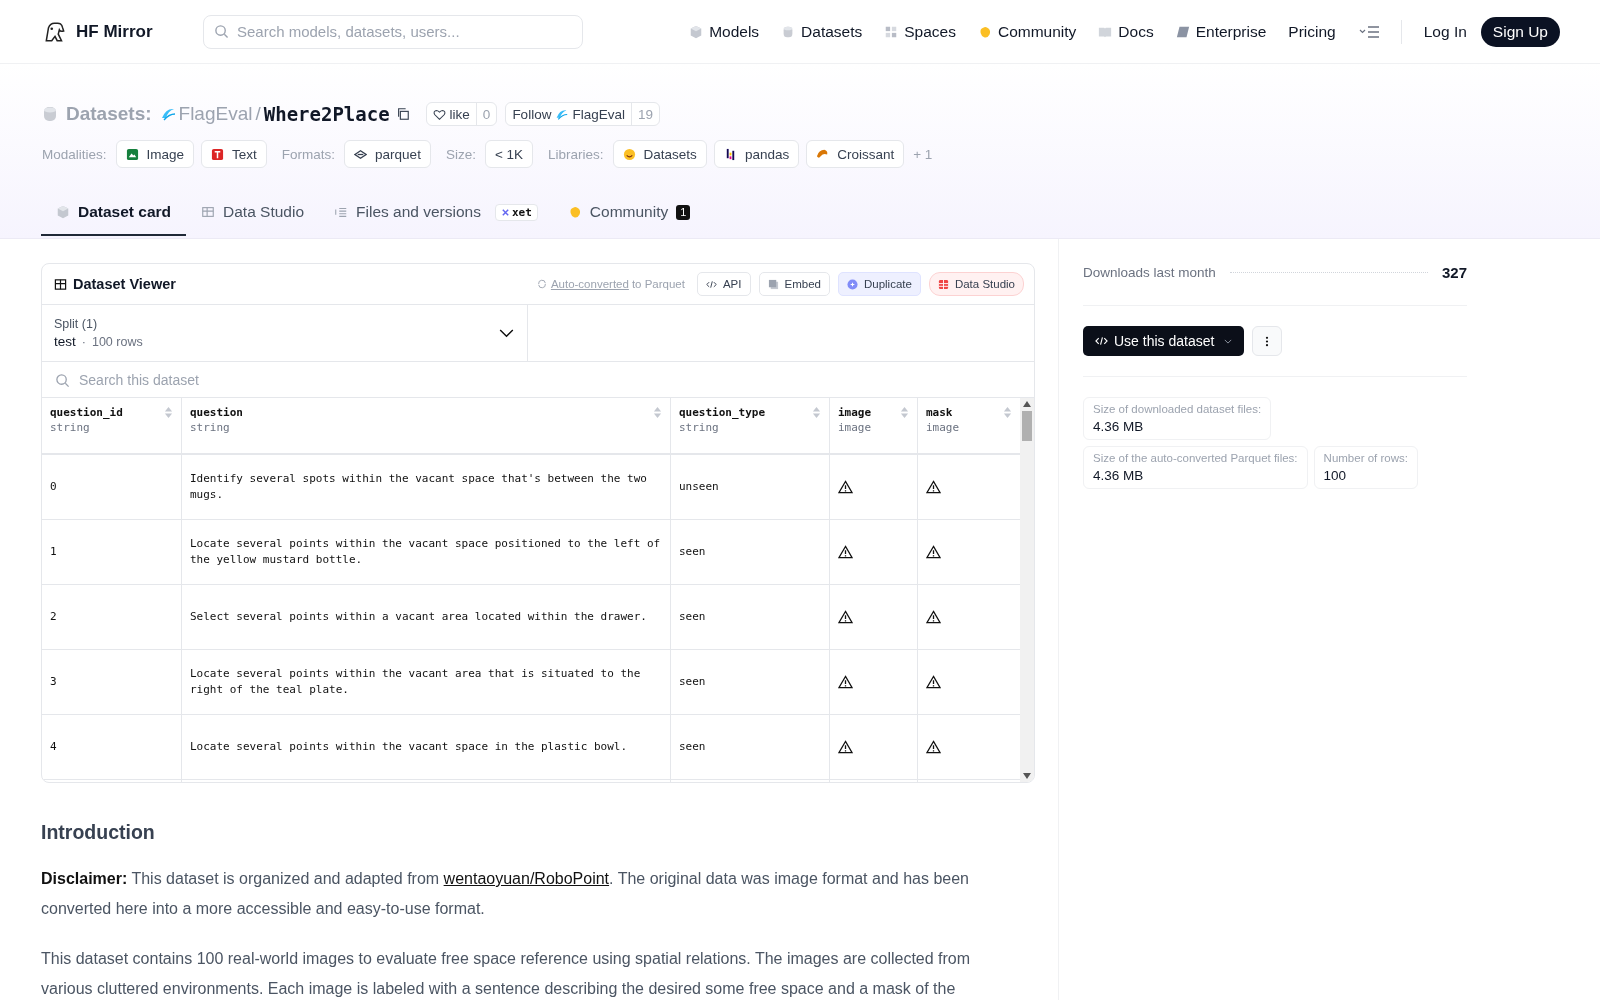 This screenshot has height=1000, width=1600. What do you see at coordinates (109, 114) in the screenshot?
I see `repo-type-label: Datasets:` at bounding box center [109, 114].